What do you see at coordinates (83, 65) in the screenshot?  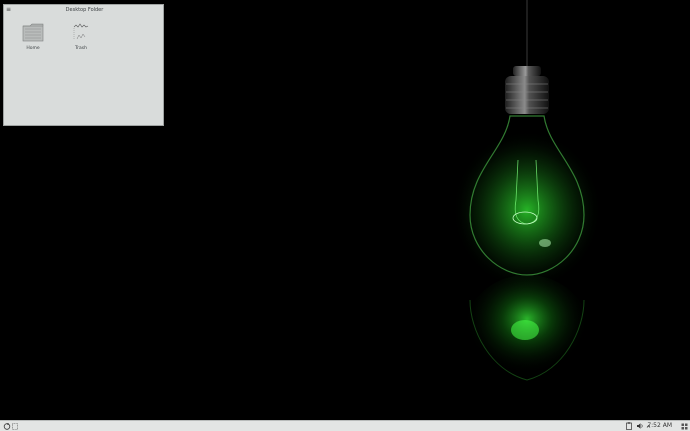 I see `desktop-folder-widget: ≡ Desktop Folder Home Trash` at bounding box center [83, 65].